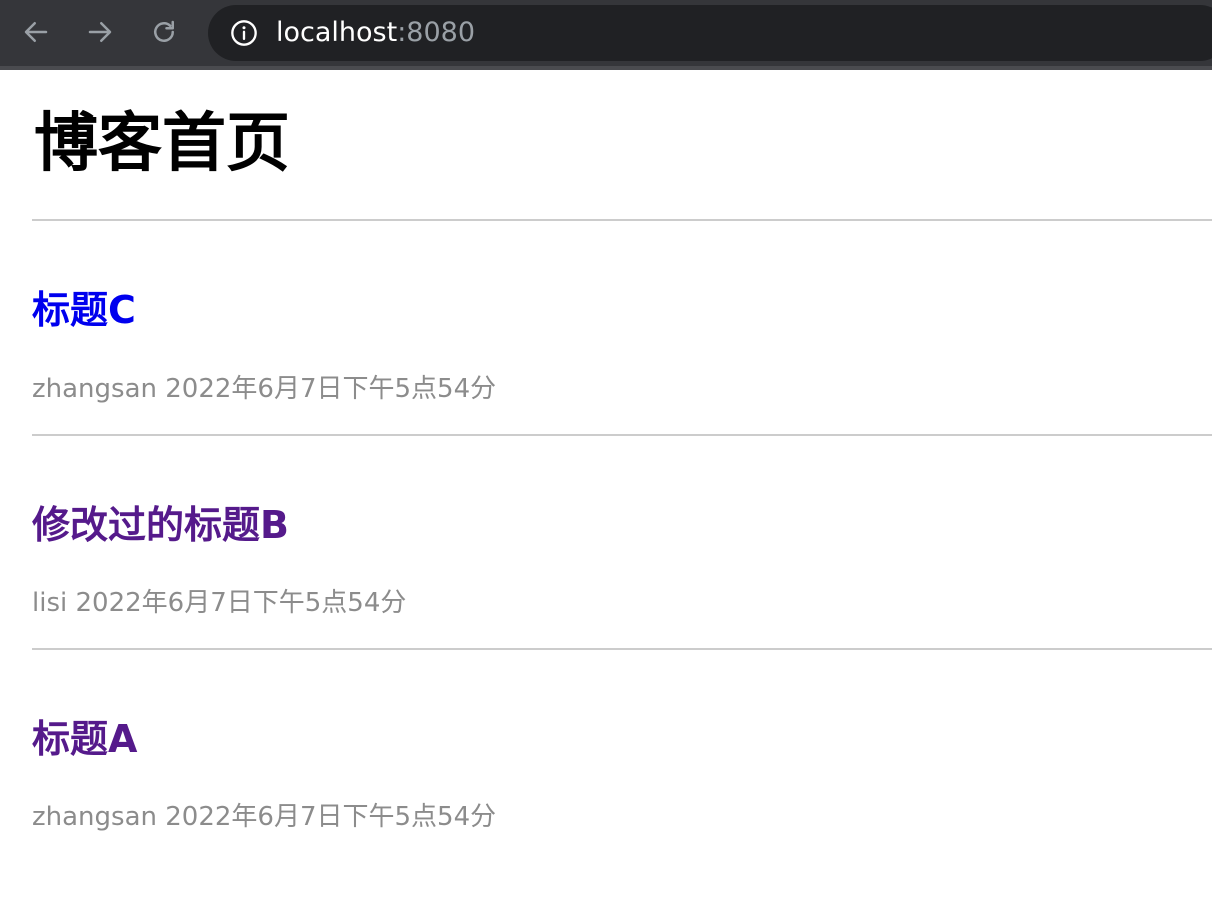 The height and width of the screenshot is (920, 1212). What do you see at coordinates (162, 144) in the screenshot?
I see `page-title: 博客首页` at bounding box center [162, 144].